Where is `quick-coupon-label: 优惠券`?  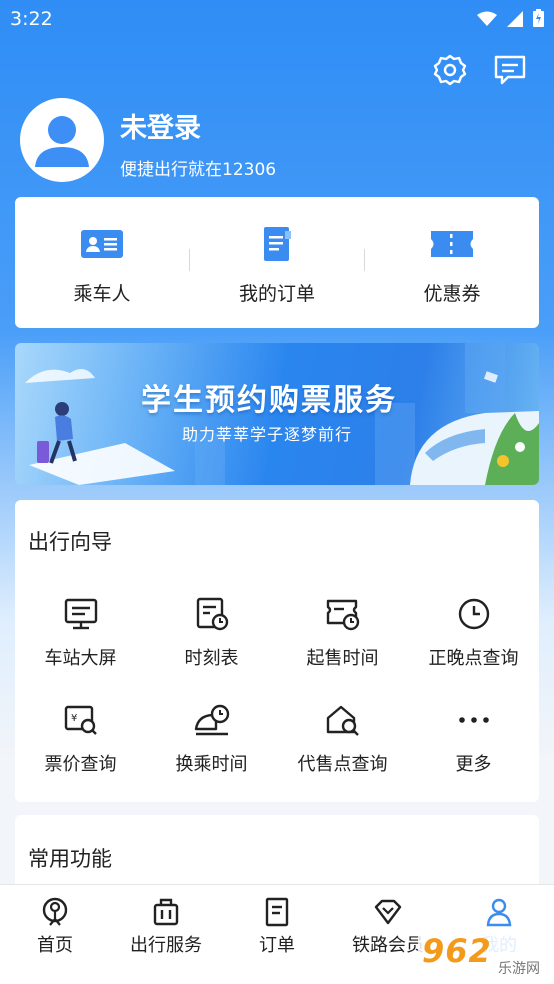
quick-coupon-label: 优惠券 is located at coordinates (452, 294).